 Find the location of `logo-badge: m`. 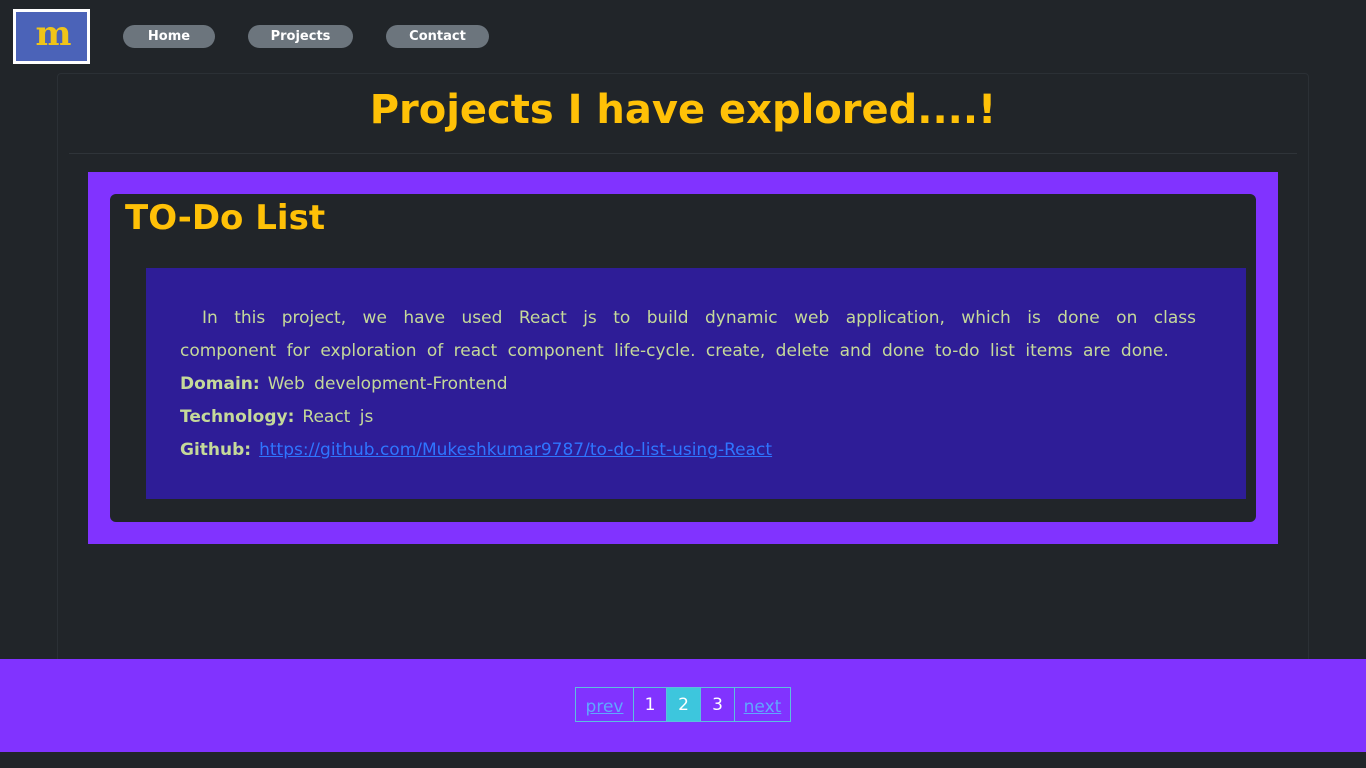

logo-badge: m is located at coordinates (51, 36).